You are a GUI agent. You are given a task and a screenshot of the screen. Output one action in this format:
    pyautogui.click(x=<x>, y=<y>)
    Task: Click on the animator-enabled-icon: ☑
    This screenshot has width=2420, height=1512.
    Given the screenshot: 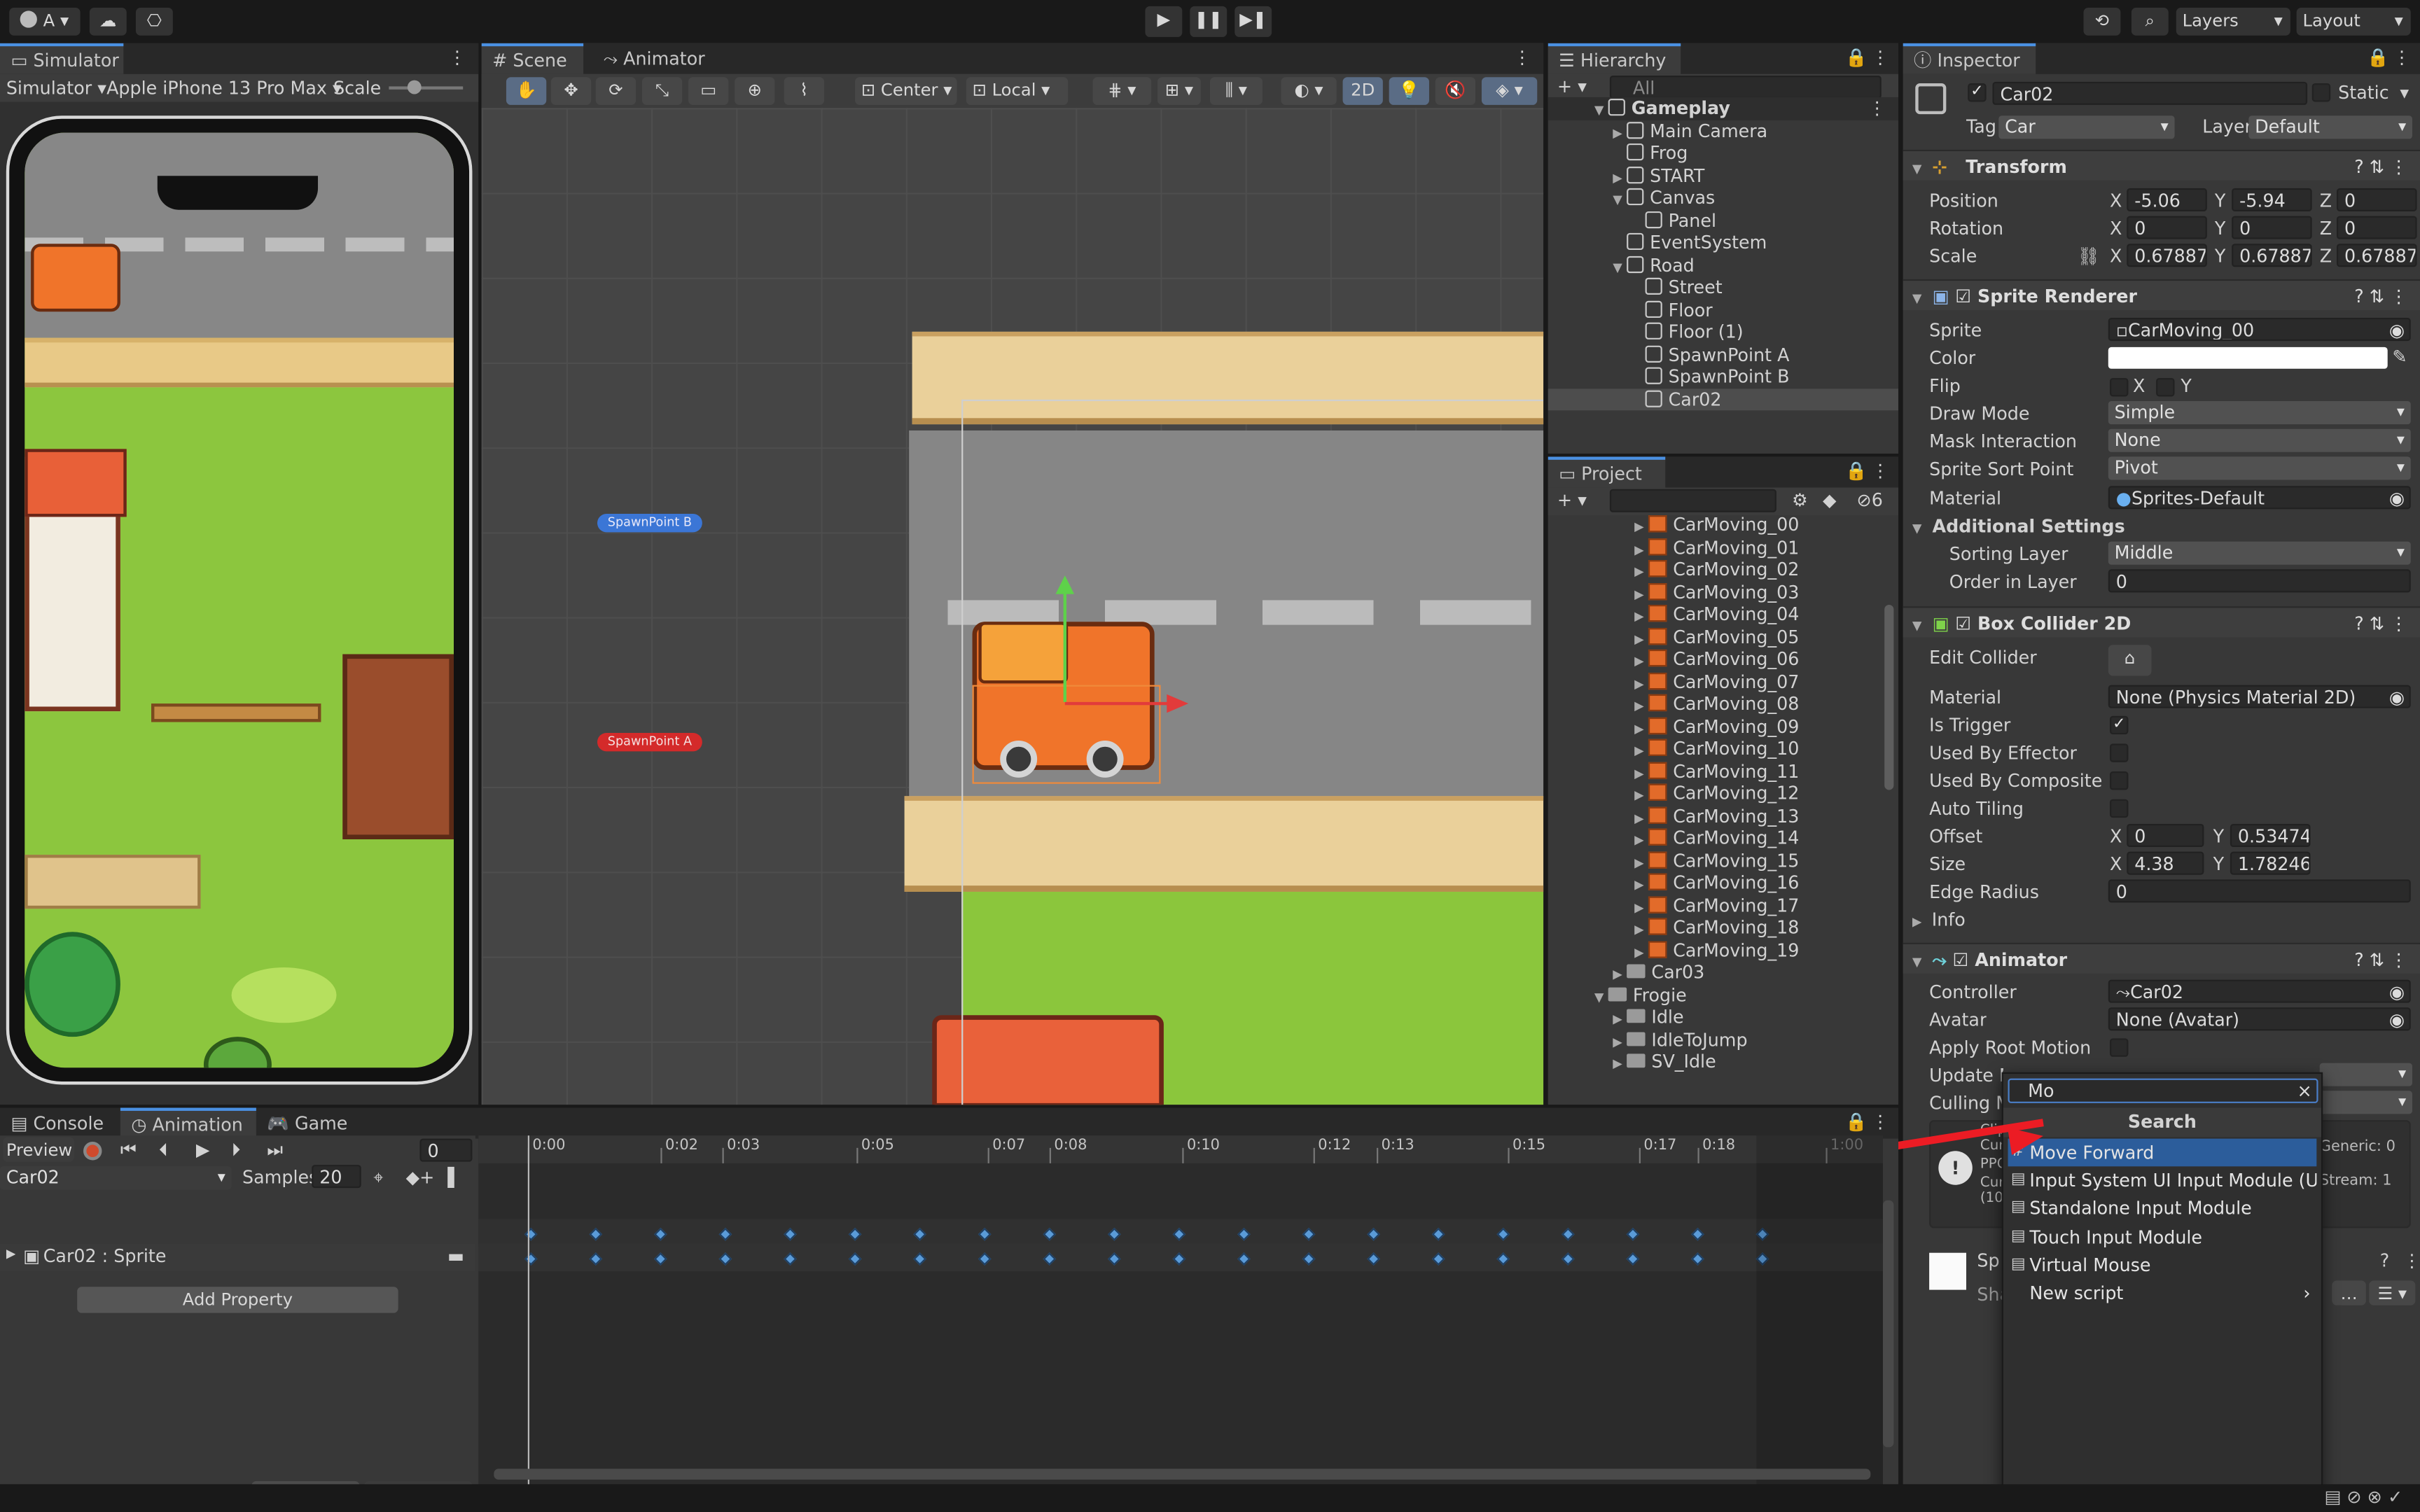 What is the action you would take?
    pyautogui.click(x=1961, y=960)
    